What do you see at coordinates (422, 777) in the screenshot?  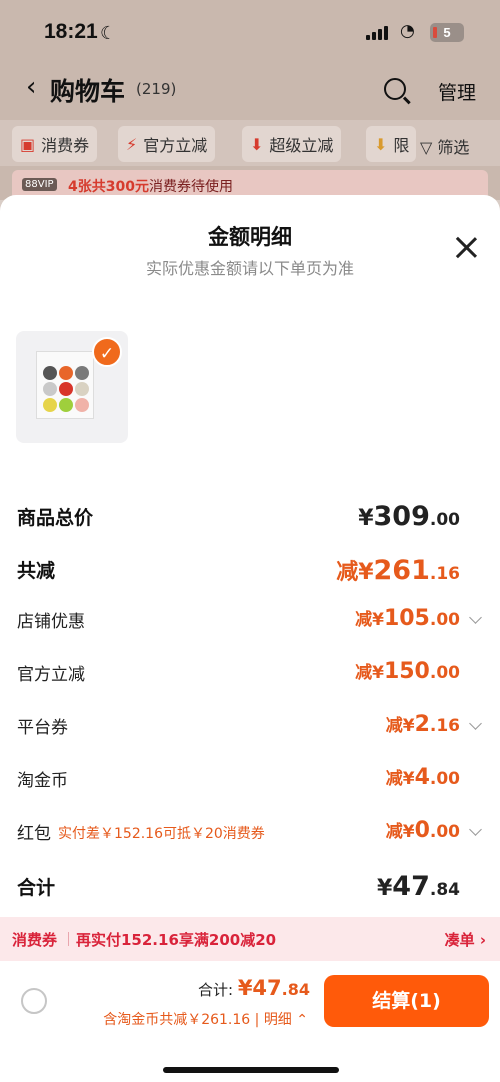 I see `row-value: 减¥4.00` at bounding box center [422, 777].